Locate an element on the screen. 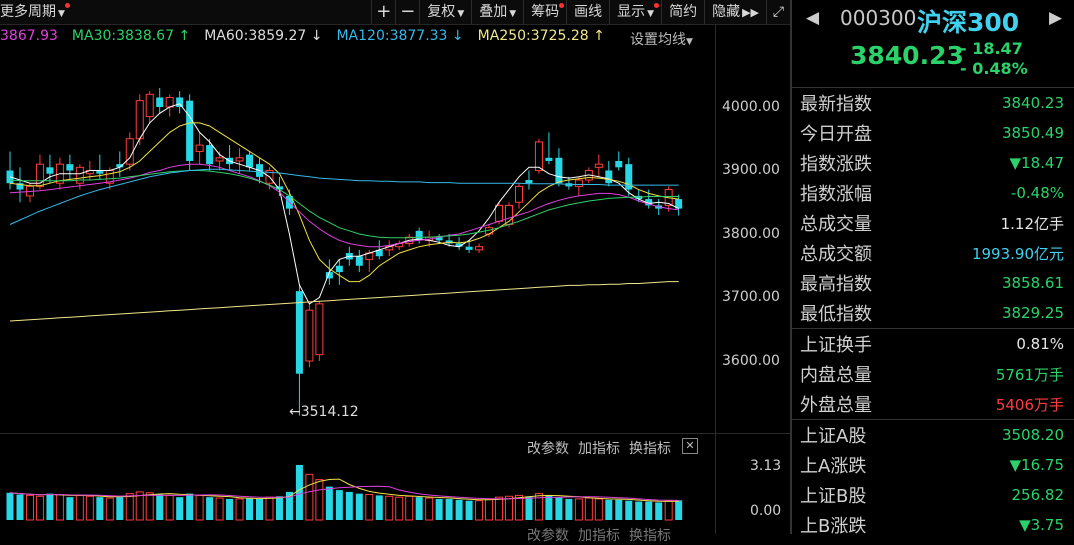  simple-button: 简约 is located at coordinates (682, 12).